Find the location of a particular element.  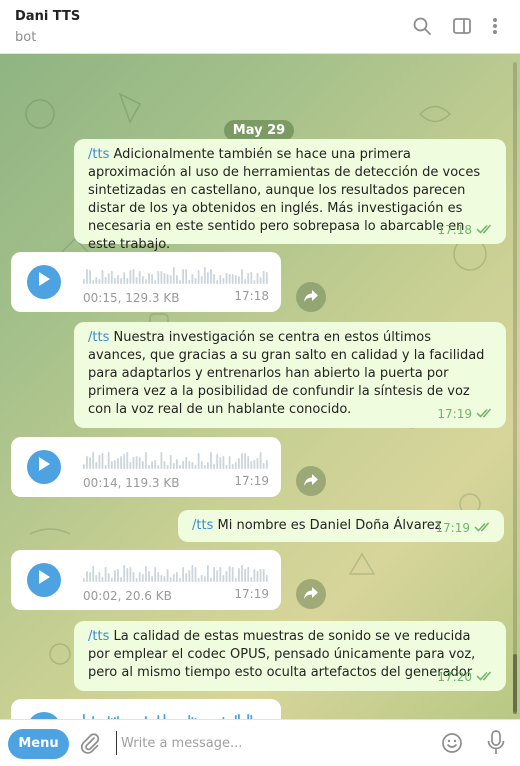

message-meta: 17:18 is located at coordinates (465, 230).